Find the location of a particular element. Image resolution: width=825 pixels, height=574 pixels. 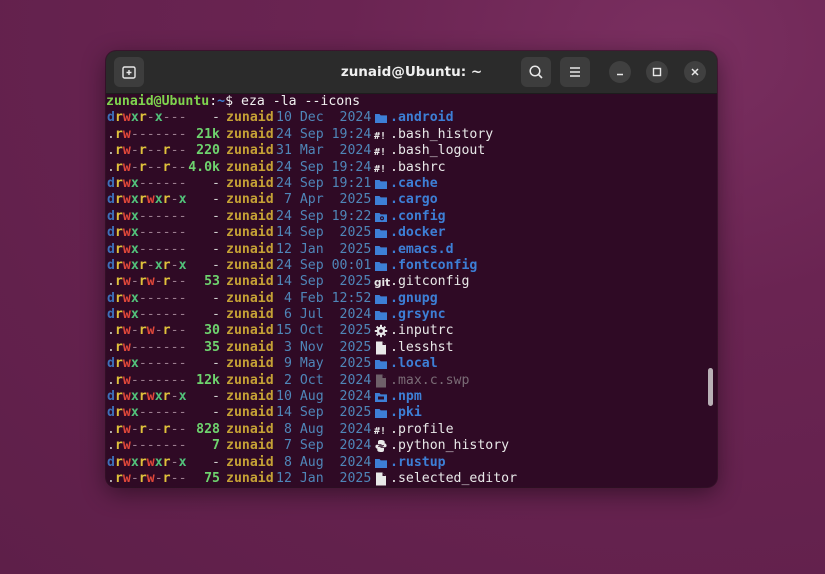

permissions: drwxr-xr-x is located at coordinates (147, 265).